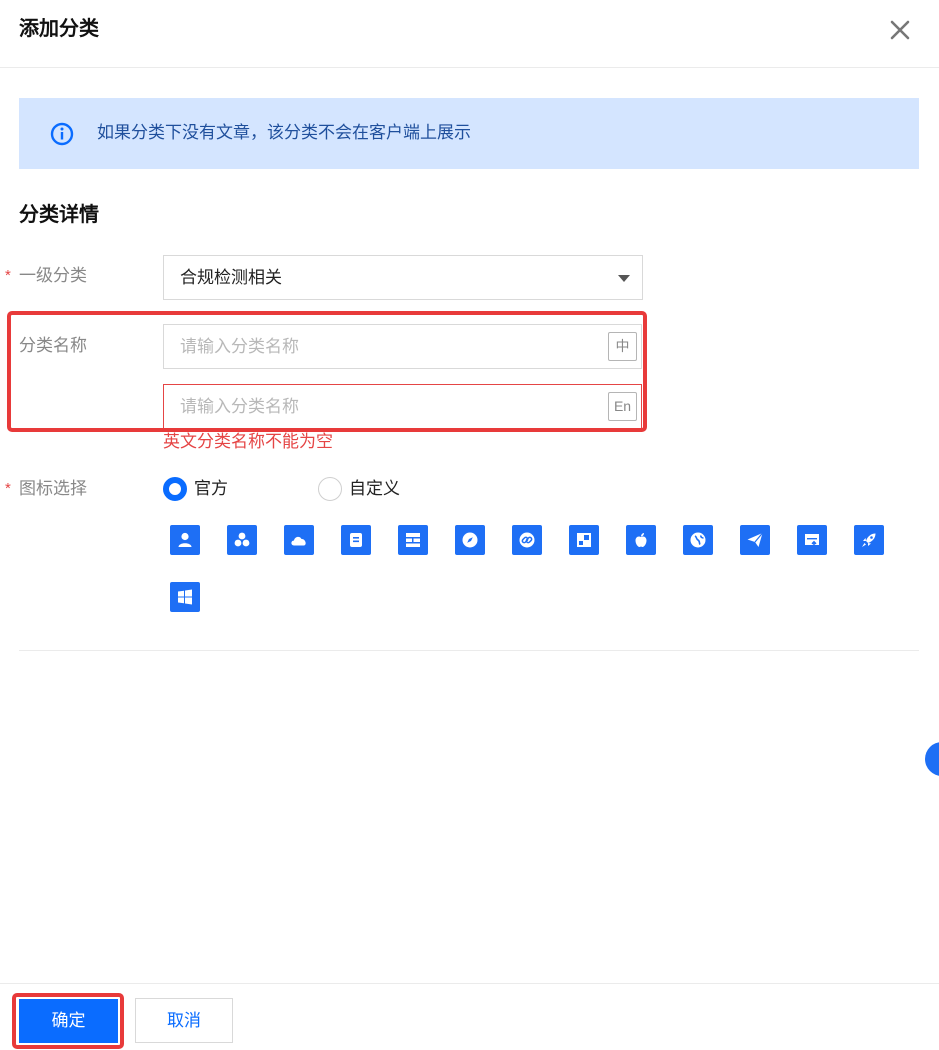 The image size is (939, 1050). I want to click on section-title: 分类详情, so click(59, 215).